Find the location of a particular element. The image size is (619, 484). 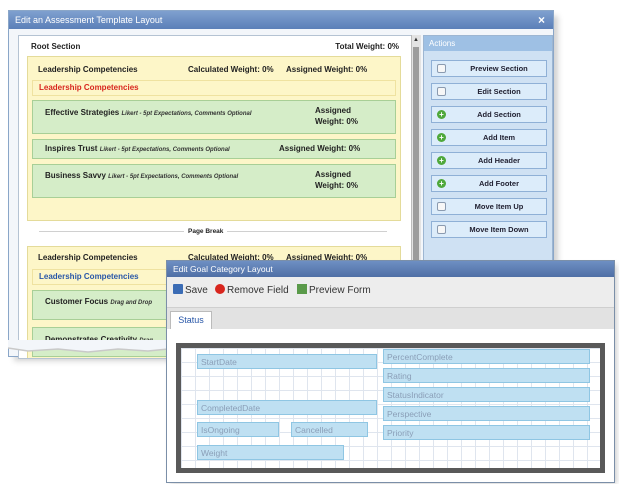

page-break-label: Page Break is located at coordinates (206, 231).